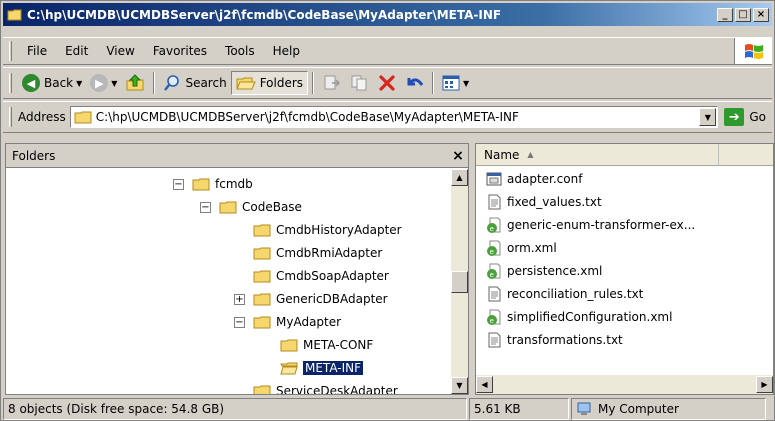 The width and height of the screenshot is (775, 421). What do you see at coordinates (213, 184) in the screenshot?
I see `tree-node-fcmdb: − fcmdb` at bounding box center [213, 184].